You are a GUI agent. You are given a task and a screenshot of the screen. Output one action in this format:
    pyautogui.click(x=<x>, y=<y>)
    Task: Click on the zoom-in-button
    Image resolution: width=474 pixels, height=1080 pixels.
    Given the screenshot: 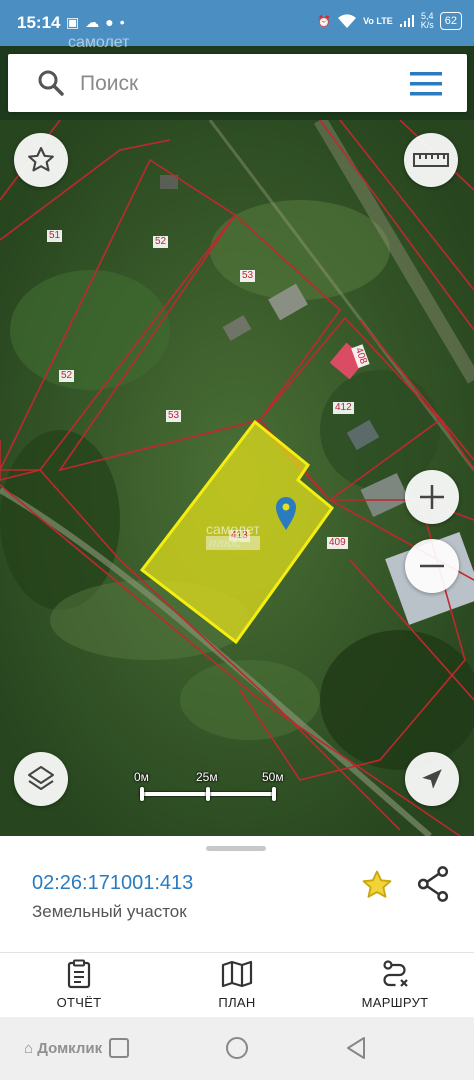 What is the action you would take?
    pyautogui.click(x=432, y=497)
    